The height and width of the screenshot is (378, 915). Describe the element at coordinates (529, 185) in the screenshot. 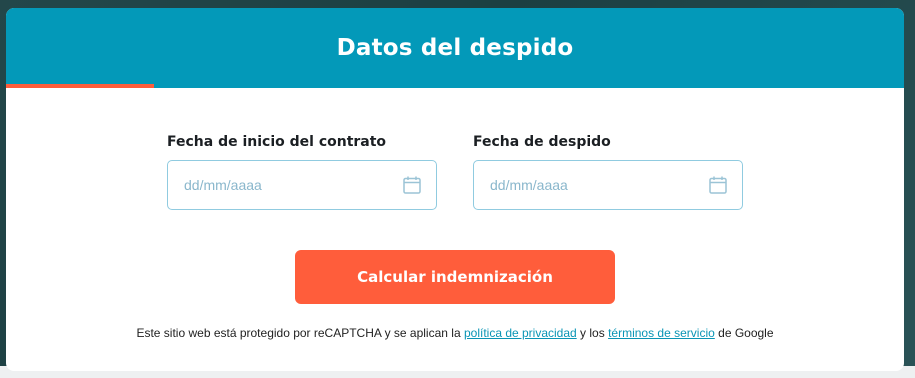

I see `dismissal-date-placeholder: dd/mm/aaaa` at that location.